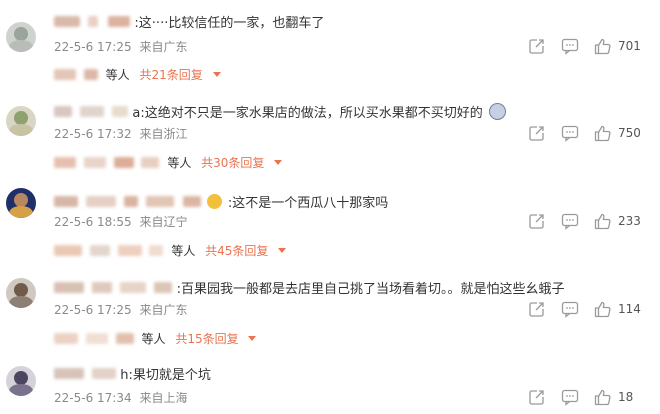 The image size is (660, 414). Describe the element at coordinates (232, 163) in the screenshot. I see `view-replies-link: 共30条回复` at that location.